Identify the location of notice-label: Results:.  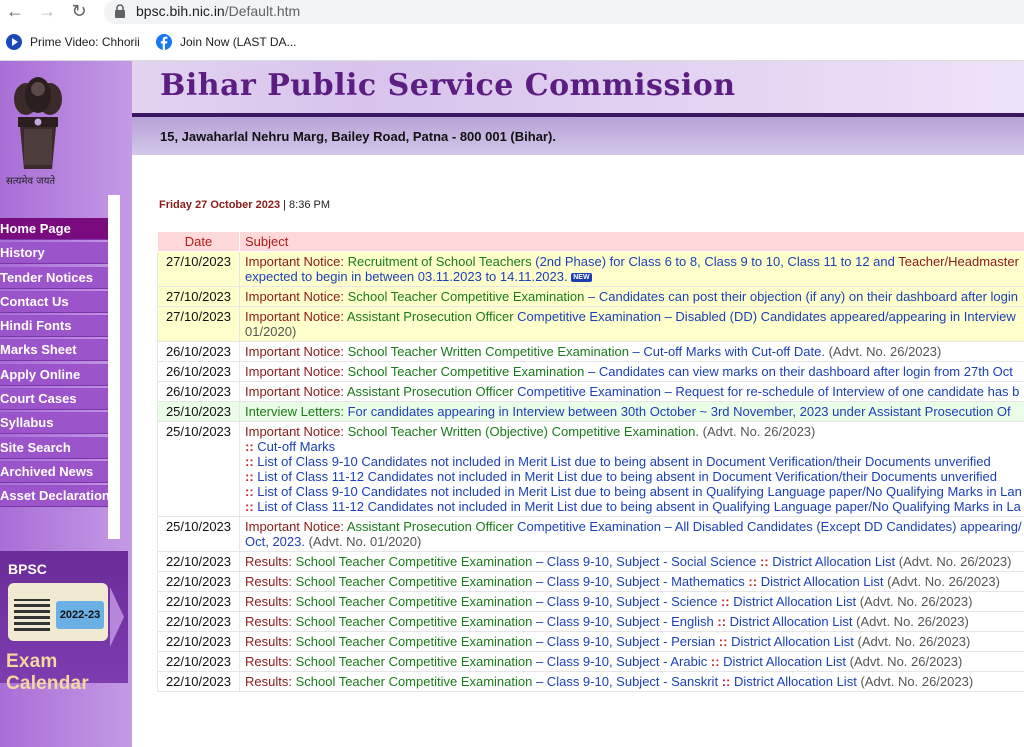
(270, 561).